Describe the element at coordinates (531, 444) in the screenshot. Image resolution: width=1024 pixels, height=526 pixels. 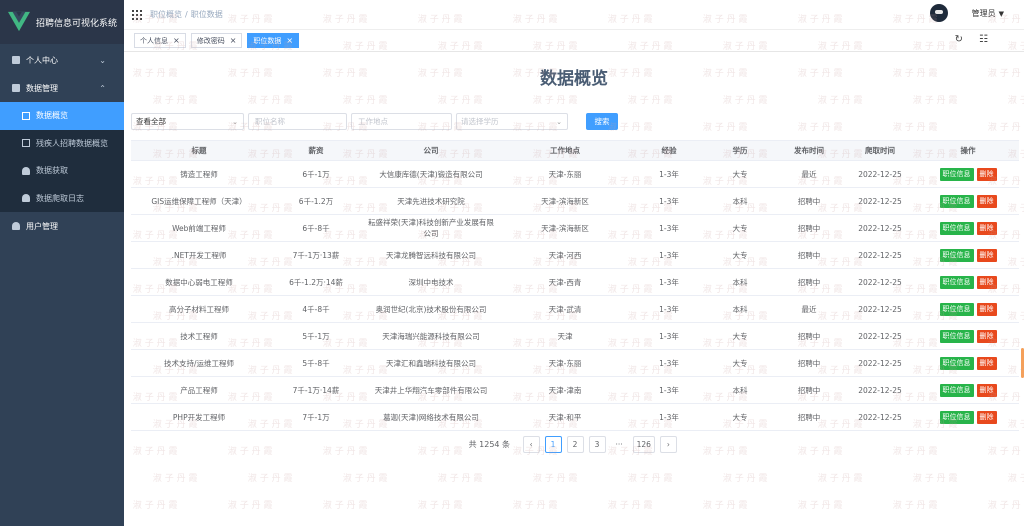
I see `prev-page-button: ‹` at that location.